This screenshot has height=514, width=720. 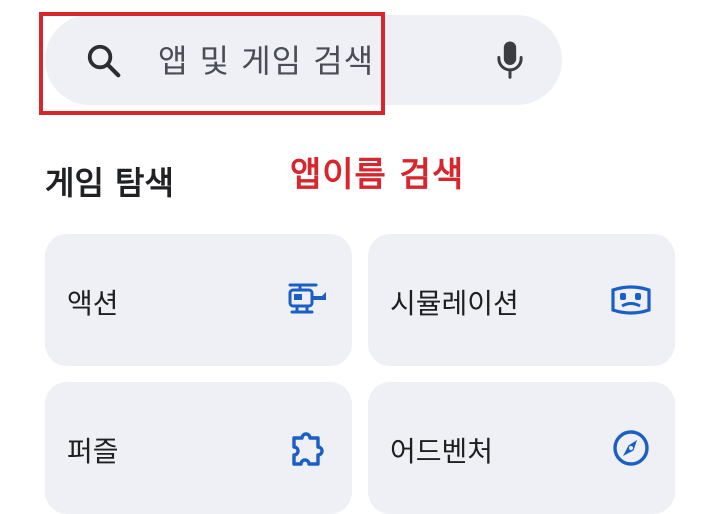 I want to click on category-card-adventure: 어드벤처, so click(x=521, y=448).